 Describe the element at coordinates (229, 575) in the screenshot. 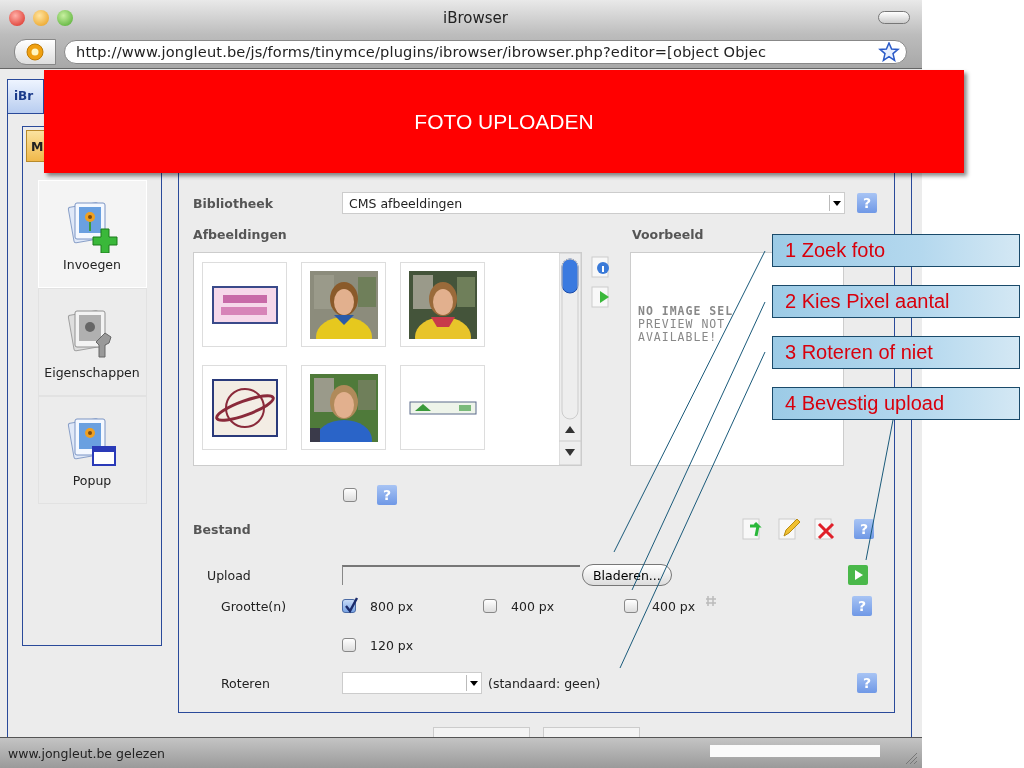

I see `field-label: Upload` at that location.